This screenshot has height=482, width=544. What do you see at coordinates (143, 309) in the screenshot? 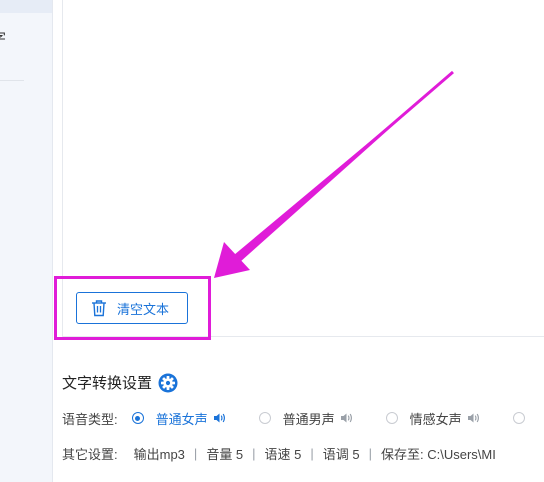
I see `clear-text-label: 清空文本` at bounding box center [143, 309].